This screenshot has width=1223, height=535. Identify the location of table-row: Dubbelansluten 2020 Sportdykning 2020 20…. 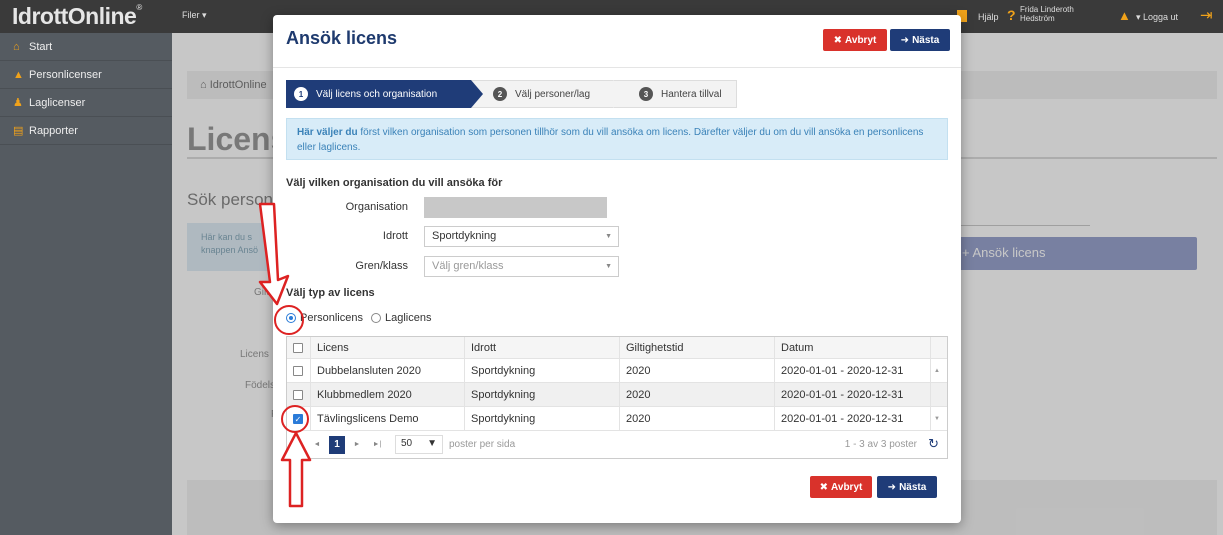
(617, 371).